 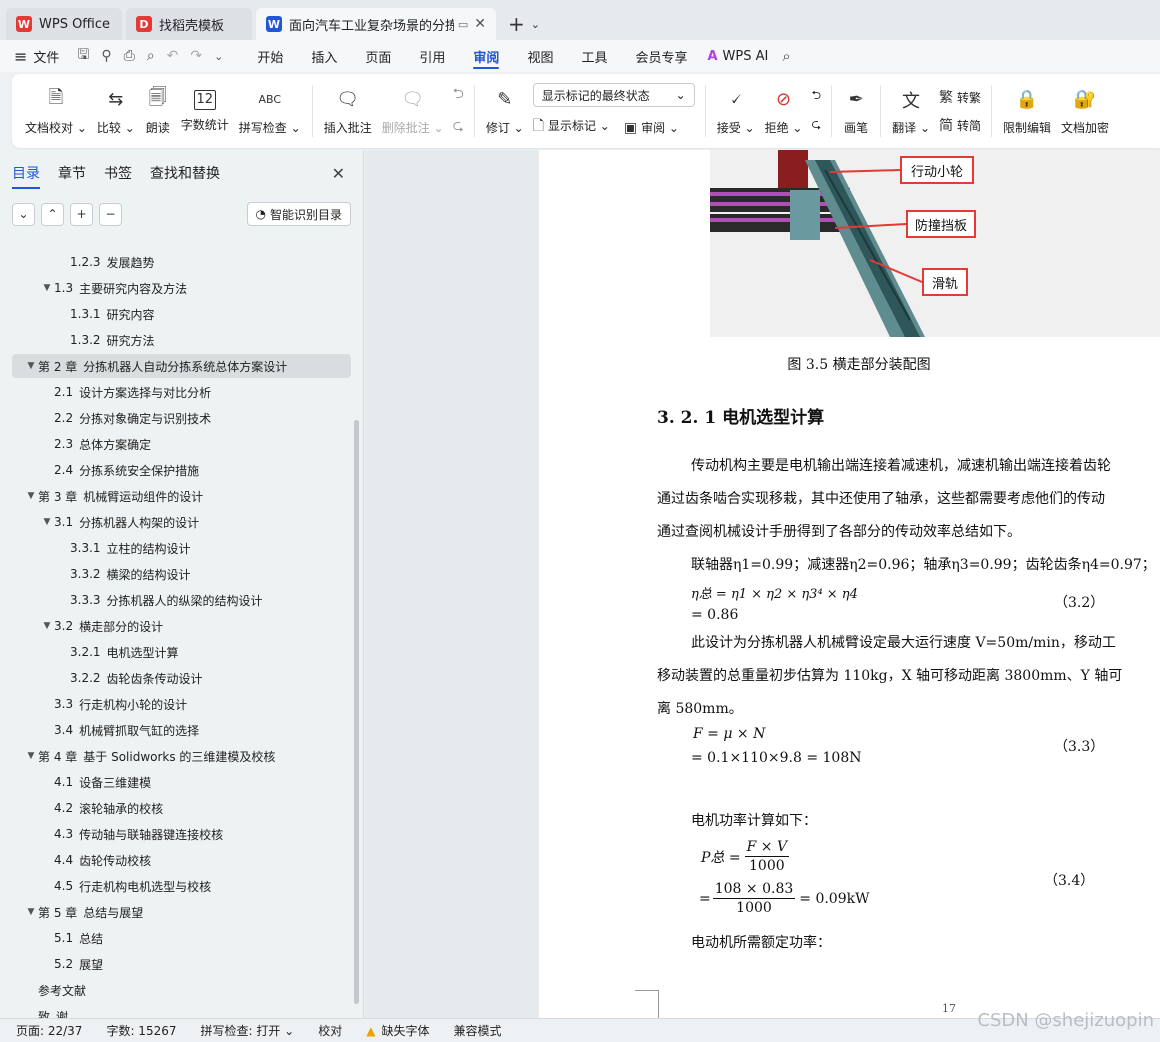 What do you see at coordinates (248, 1030) in the screenshot?
I see `spellcheck-indicator: 拼写检查: 打开 ⌄` at bounding box center [248, 1030].